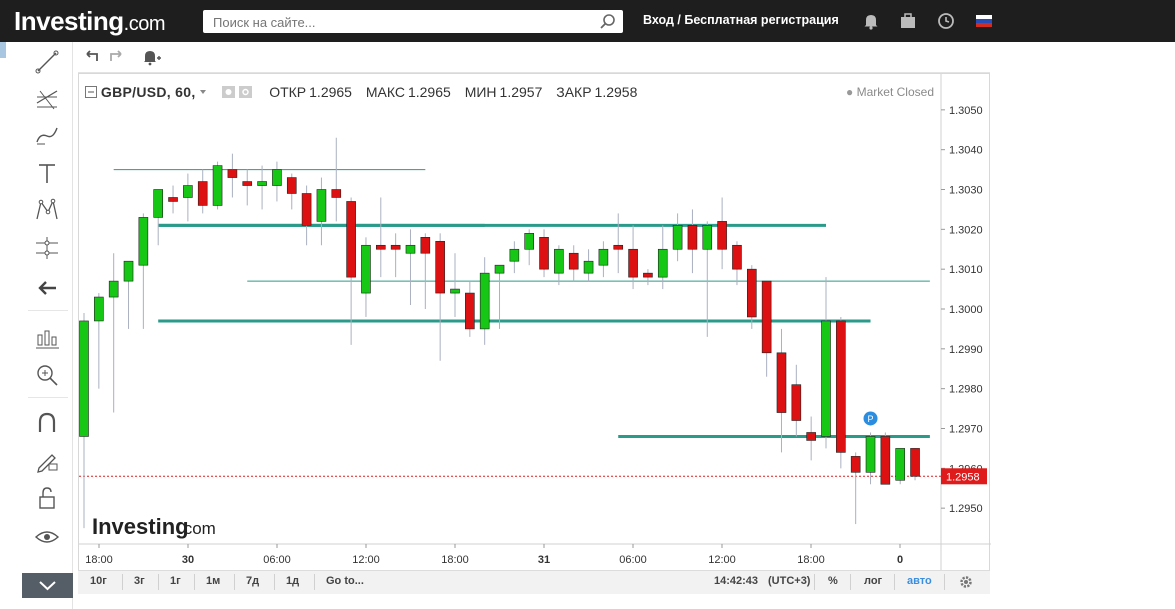  Describe the element at coordinates (175, 581) in the screenshot. I see `range-1y-button: 1г` at that location.